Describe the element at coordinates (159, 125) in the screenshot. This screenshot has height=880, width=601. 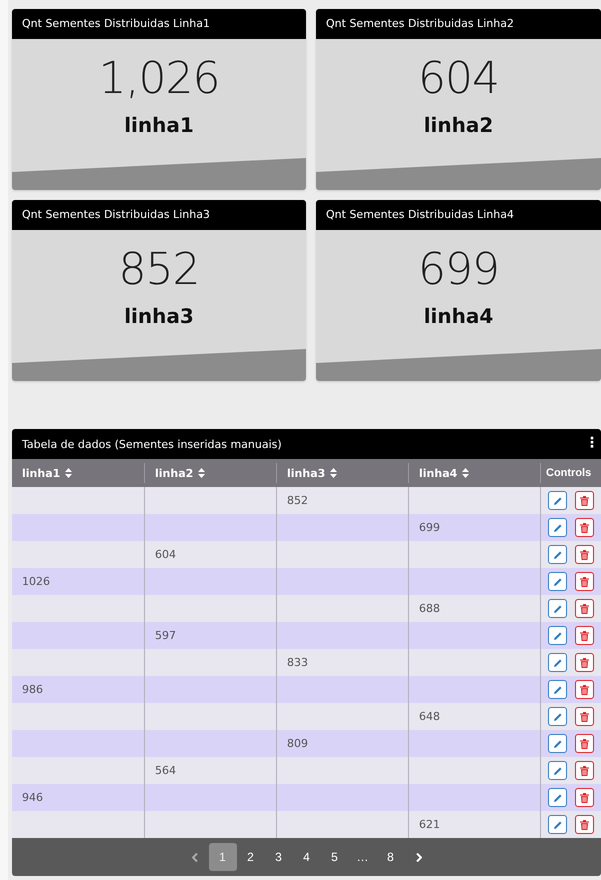
I see `kpi-label: linha1` at that location.